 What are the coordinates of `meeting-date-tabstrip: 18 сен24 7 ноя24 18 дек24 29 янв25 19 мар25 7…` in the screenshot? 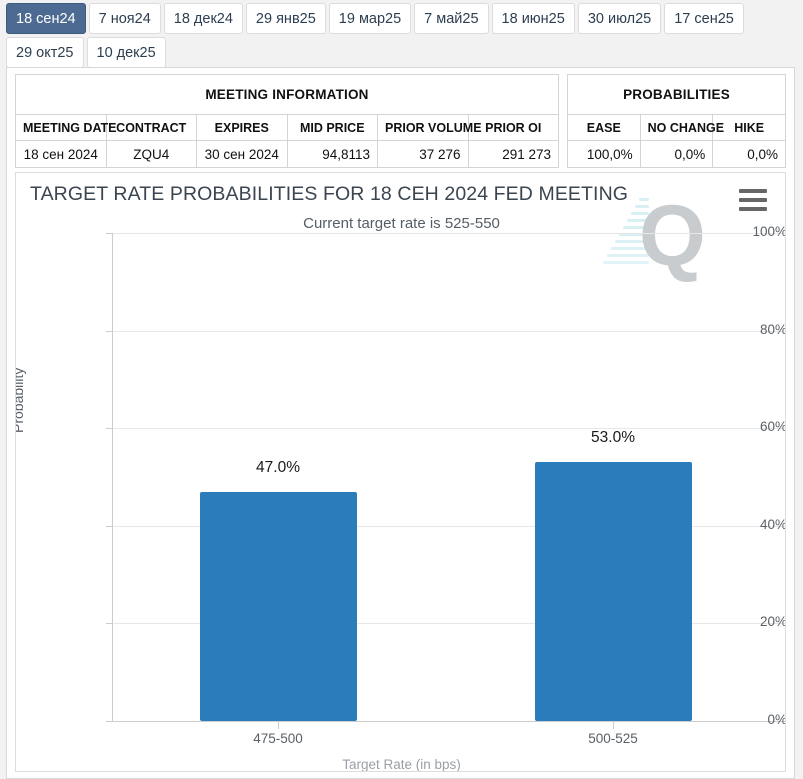 It's located at (401, 35).